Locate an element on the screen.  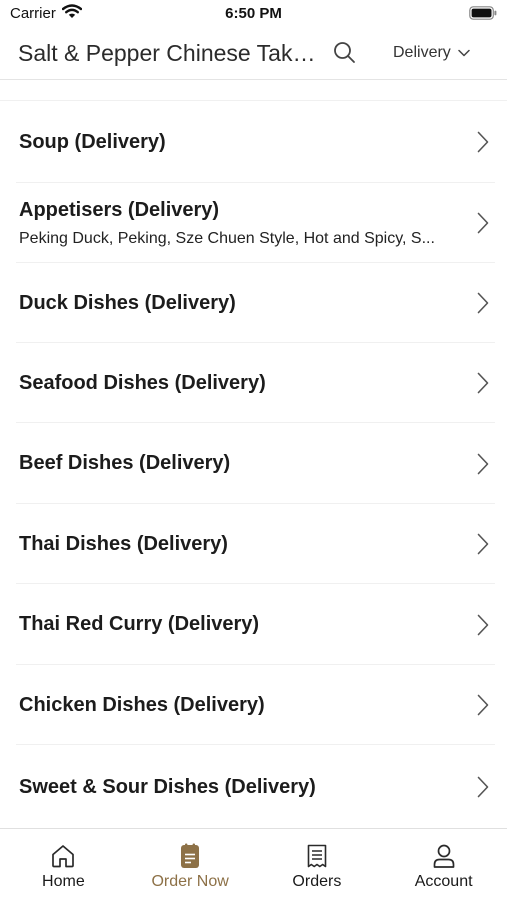
tab-order-now: Order Now is located at coordinates (190, 864).